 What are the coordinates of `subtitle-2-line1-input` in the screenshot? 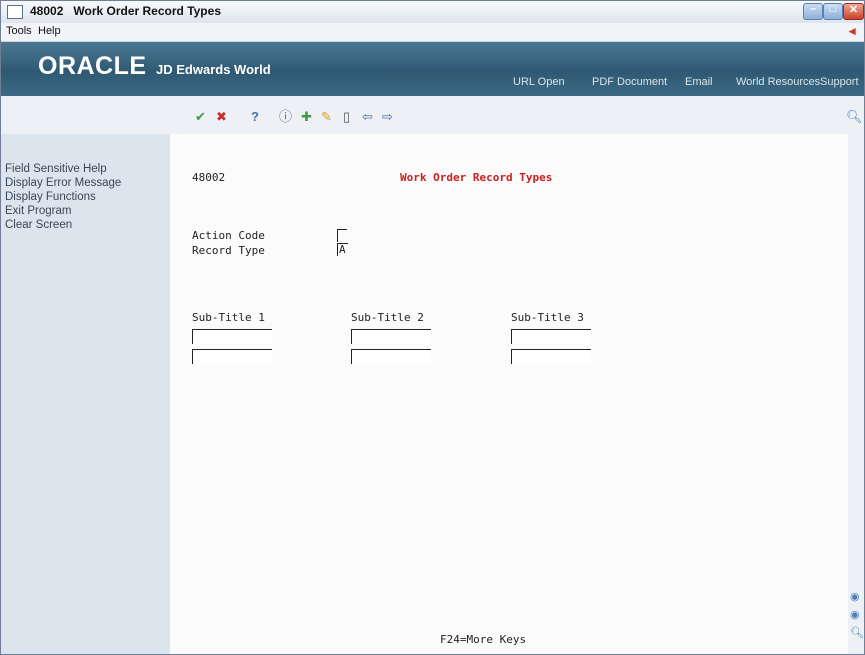 It's located at (391, 336).